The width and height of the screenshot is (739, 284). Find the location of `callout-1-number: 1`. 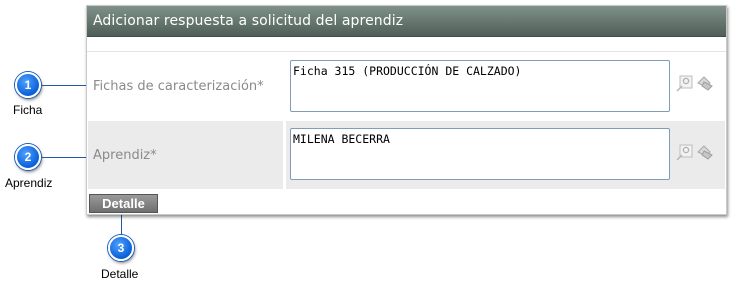

callout-1-number: 1 is located at coordinates (28, 85).